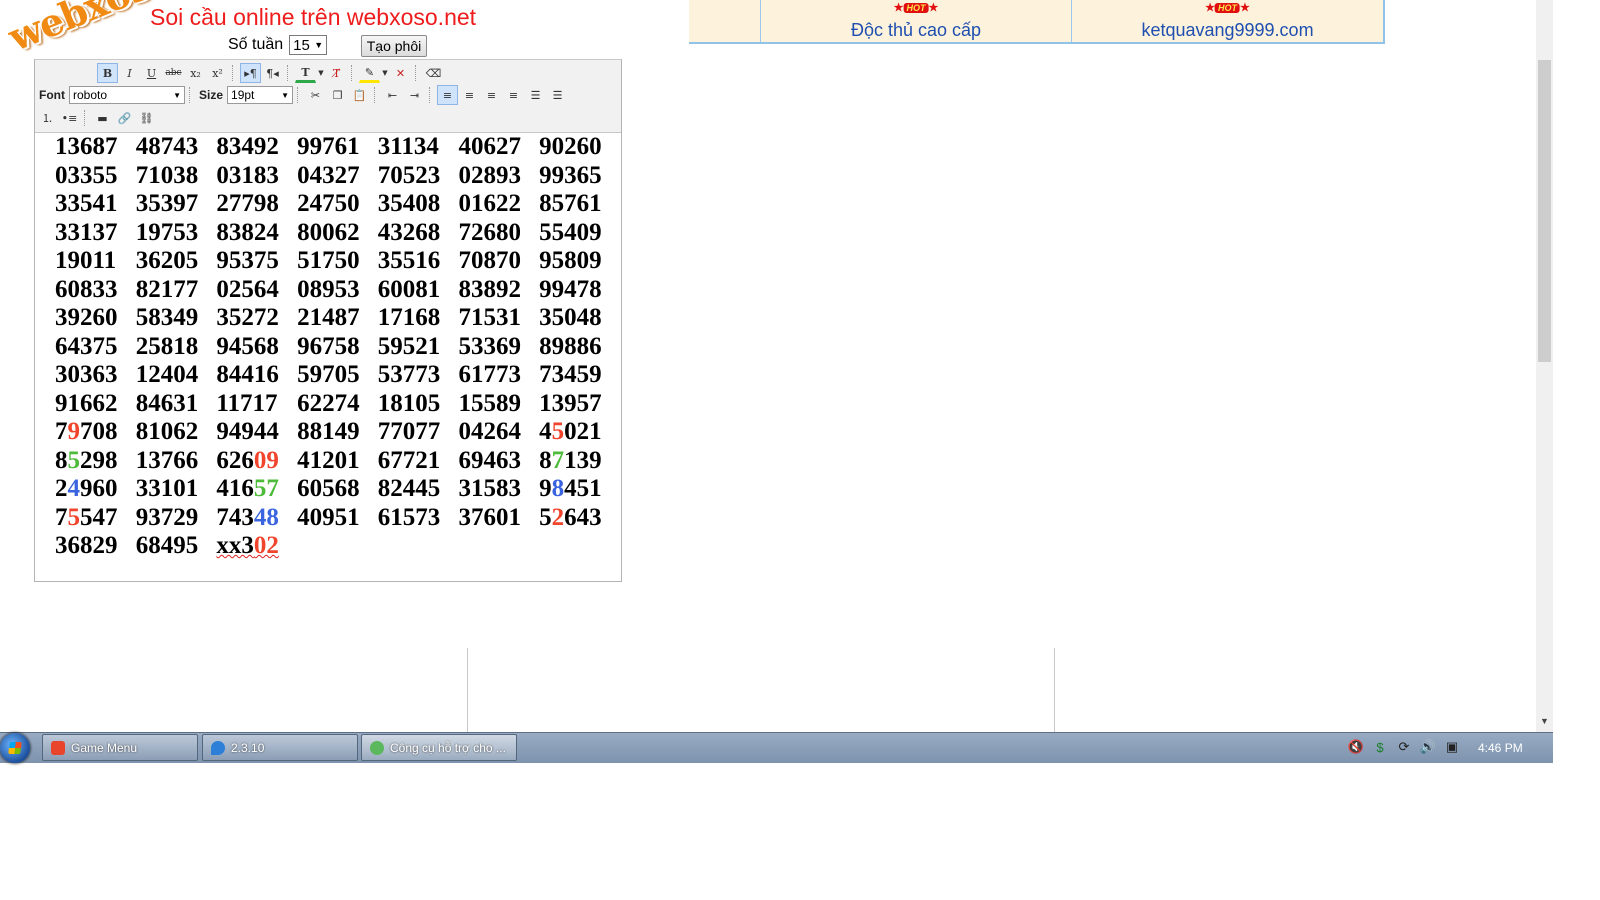 The height and width of the screenshot is (900, 1600). I want to click on size-select-value: 19pt, so click(243, 95).